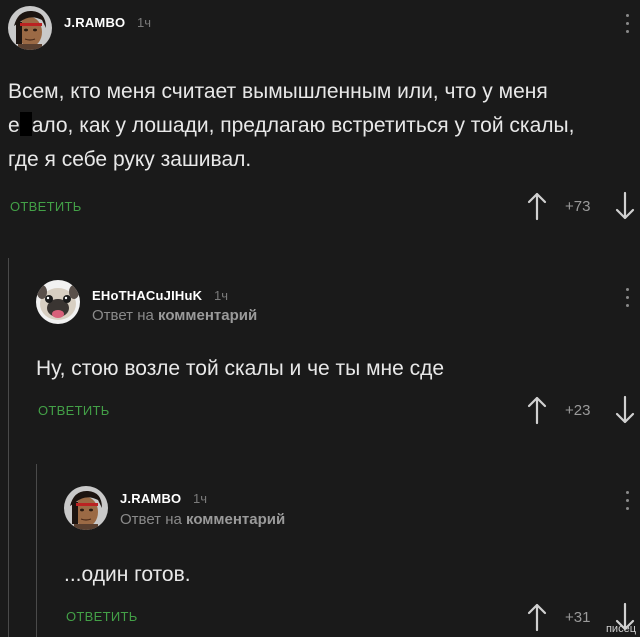  Describe the element at coordinates (14, 125) in the screenshot. I see `comment-text-fragment: е` at that location.